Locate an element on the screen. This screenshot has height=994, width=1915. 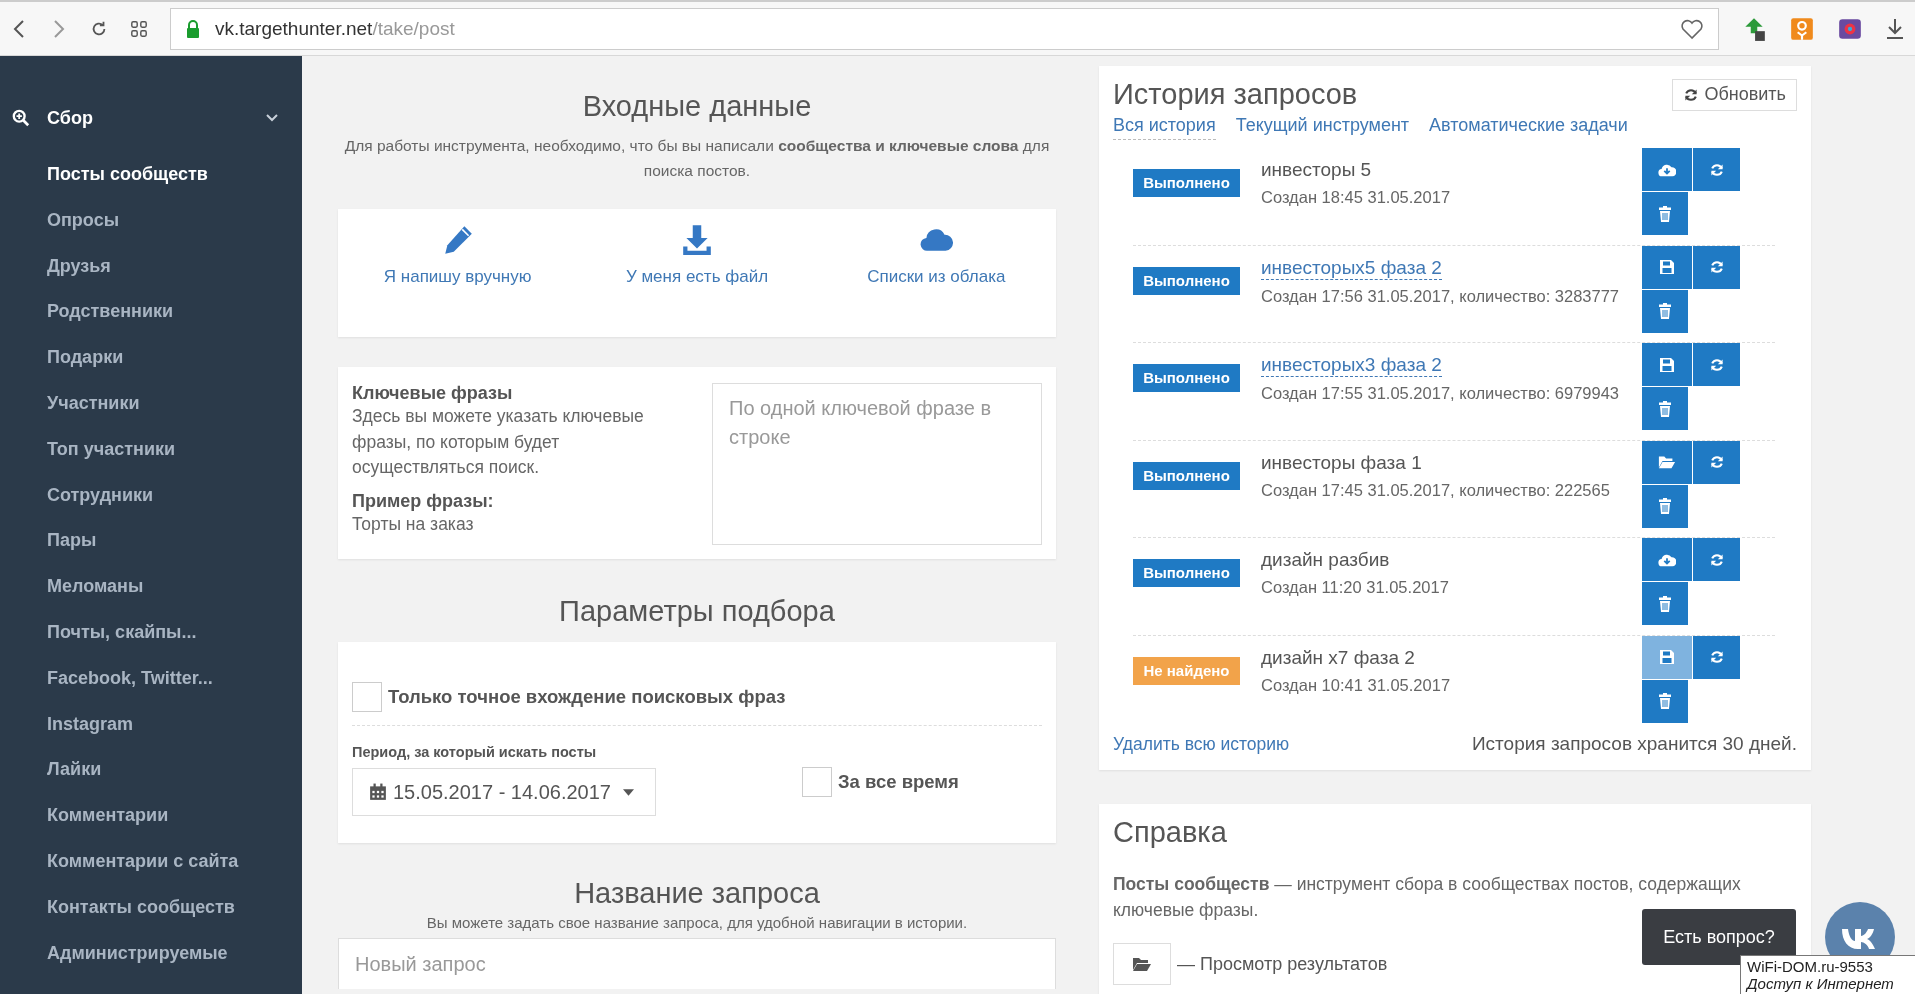
grid-icon is located at coordinates (139, 28).